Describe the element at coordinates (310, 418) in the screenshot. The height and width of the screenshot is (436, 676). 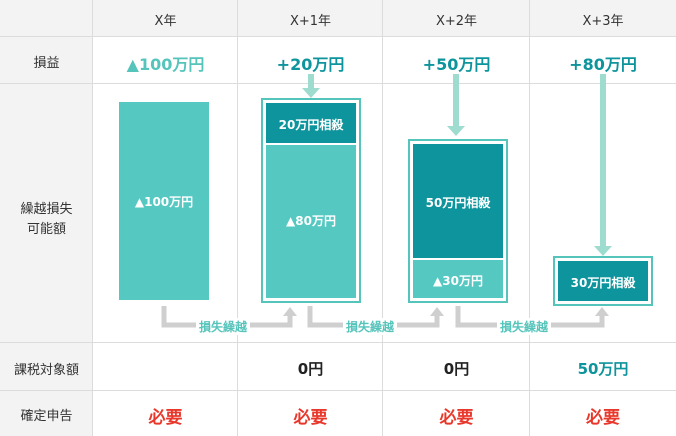
I see `tax-return-x1: 必要` at that location.